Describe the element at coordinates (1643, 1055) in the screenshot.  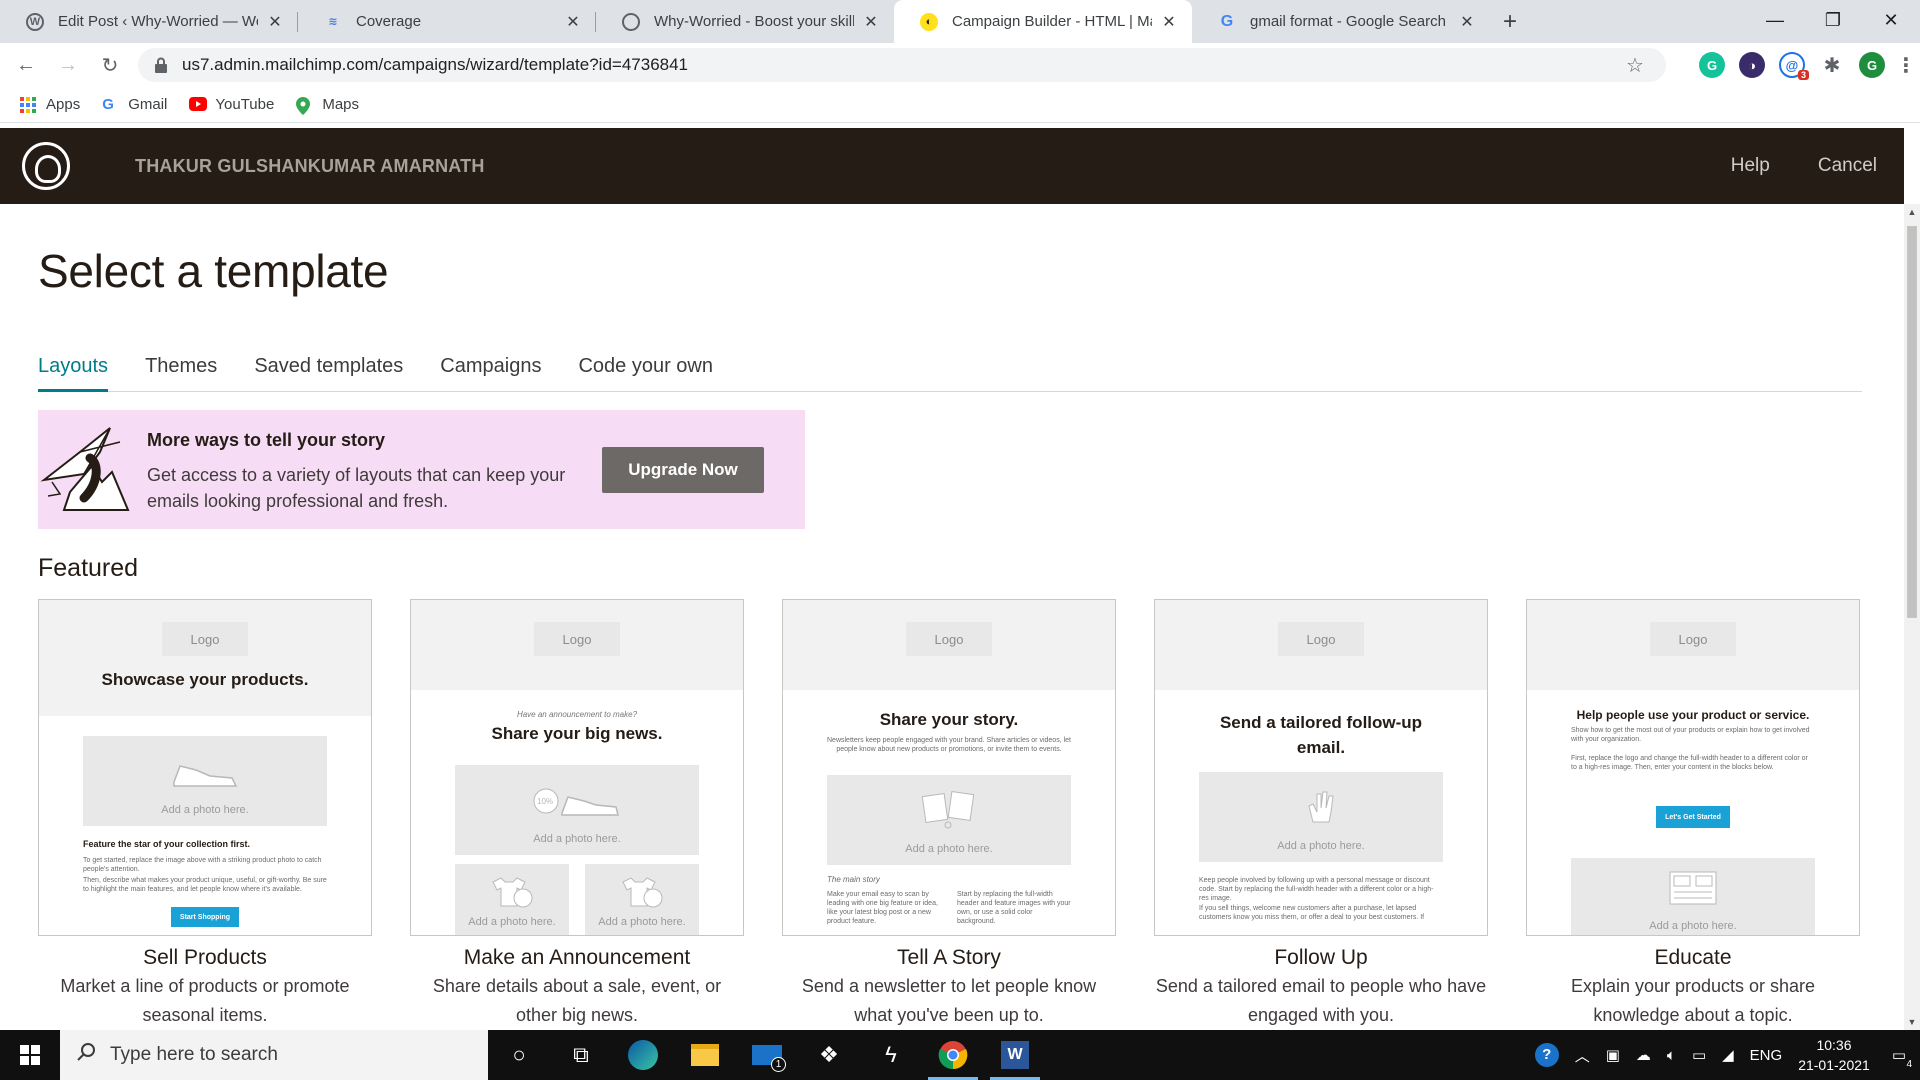
I see `onedrive-cloud-icon: ☁` at that location.